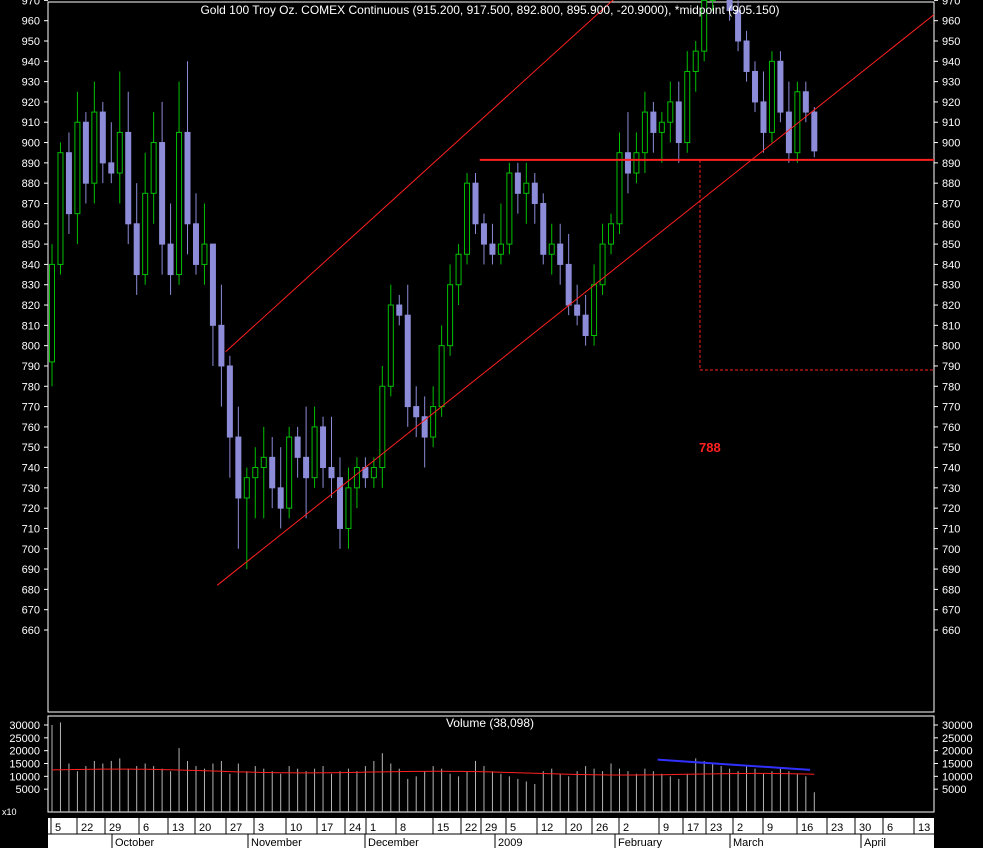  What do you see at coordinates (28, 790) in the screenshot?
I see `volume-tick-label-left: 5000` at bounding box center [28, 790].